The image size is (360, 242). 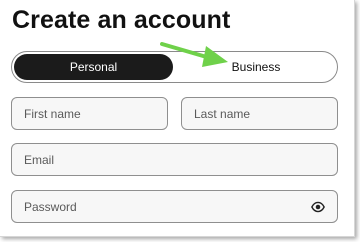 What do you see at coordinates (121, 20) in the screenshot?
I see `page-title: Create an account` at bounding box center [121, 20].